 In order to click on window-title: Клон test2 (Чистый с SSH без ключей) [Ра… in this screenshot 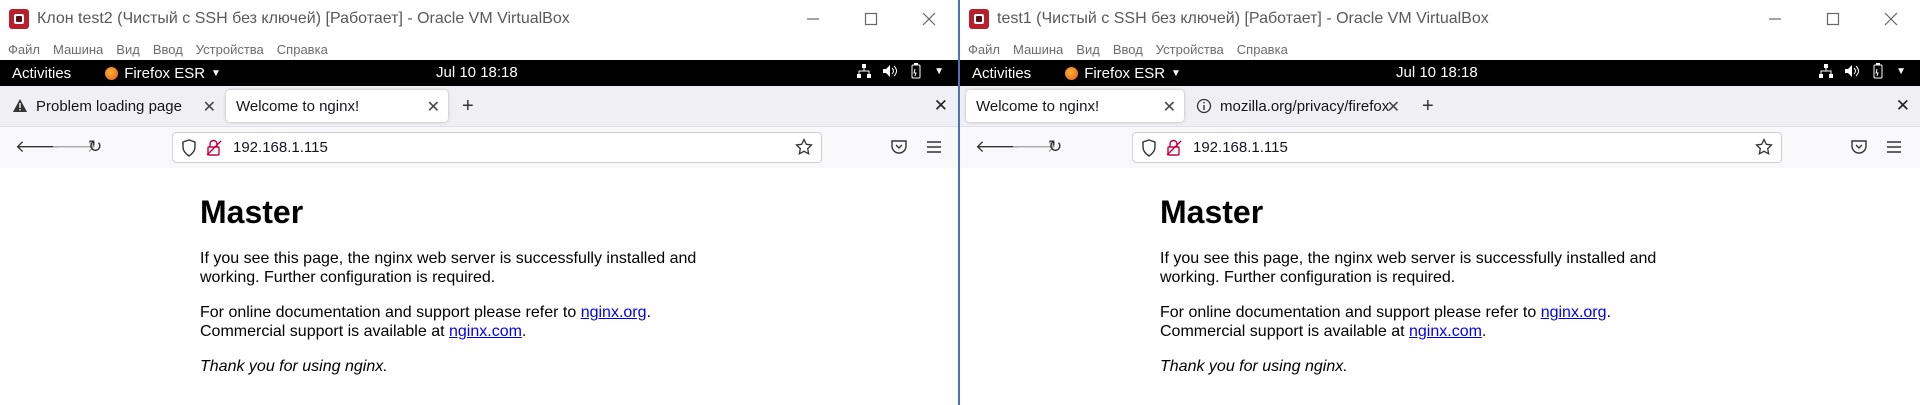, I will do `click(303, 18)`.